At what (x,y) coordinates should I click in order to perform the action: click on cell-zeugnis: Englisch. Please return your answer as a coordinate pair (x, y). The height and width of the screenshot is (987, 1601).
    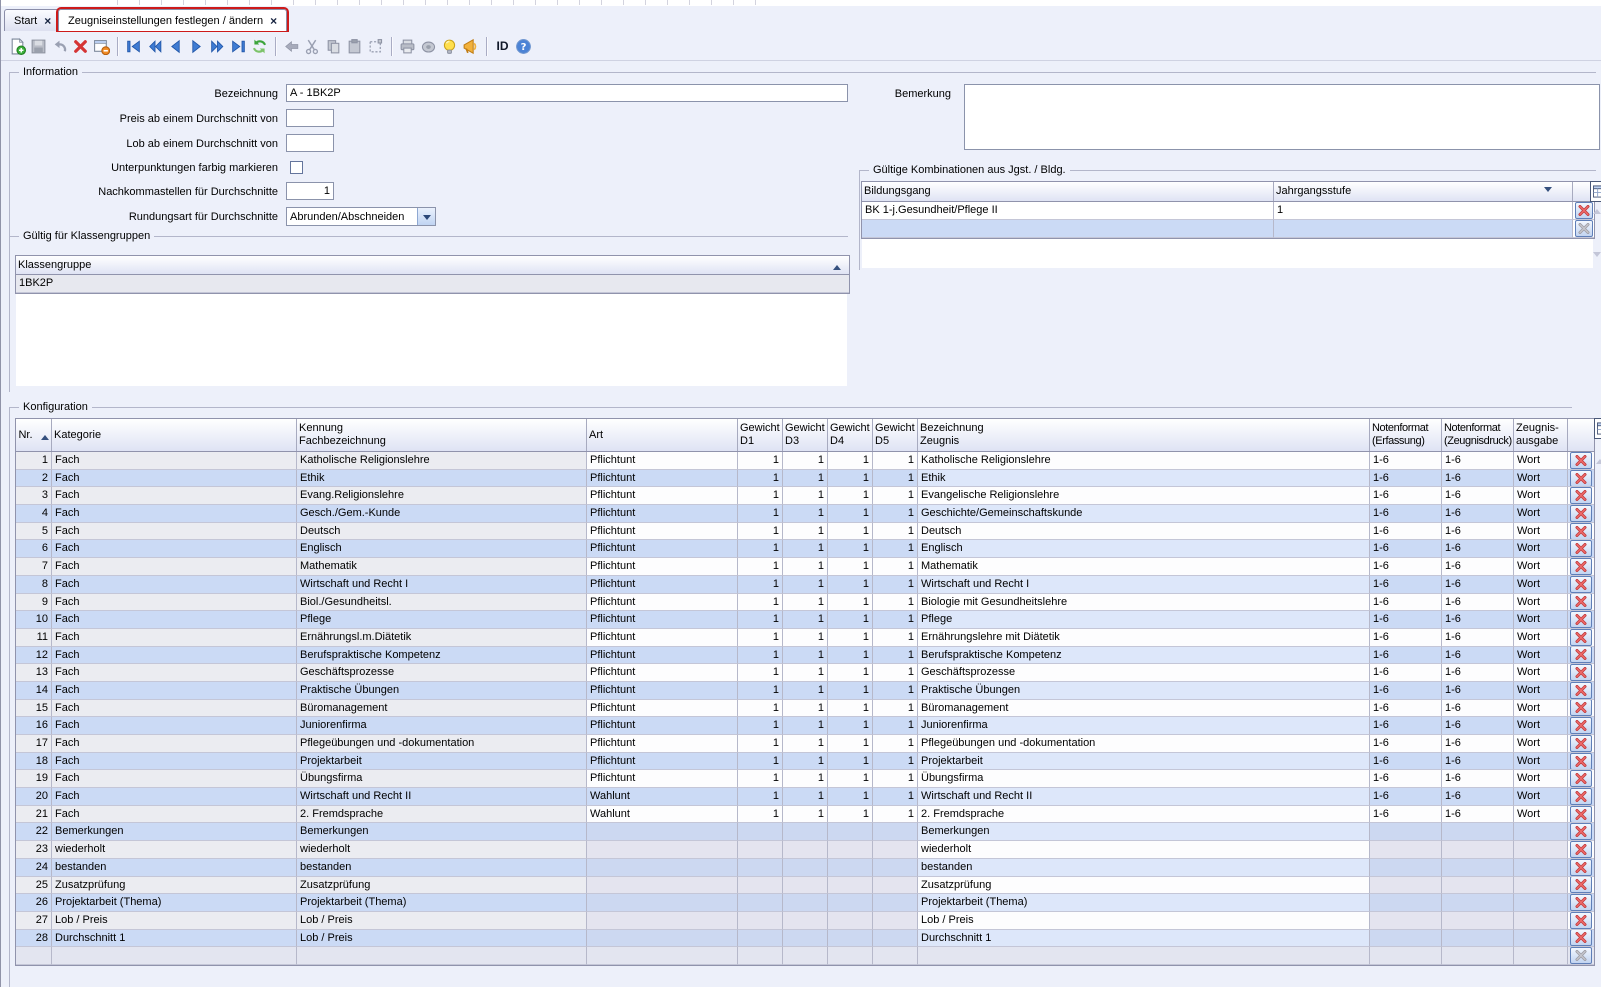
    Looking at the image, I should click on (1144, 549).